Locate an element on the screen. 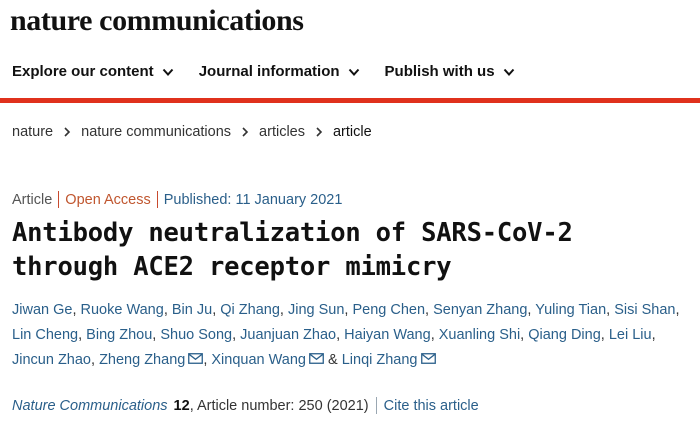  author-name: Yuling Tian is located at coordinates (571, 310).